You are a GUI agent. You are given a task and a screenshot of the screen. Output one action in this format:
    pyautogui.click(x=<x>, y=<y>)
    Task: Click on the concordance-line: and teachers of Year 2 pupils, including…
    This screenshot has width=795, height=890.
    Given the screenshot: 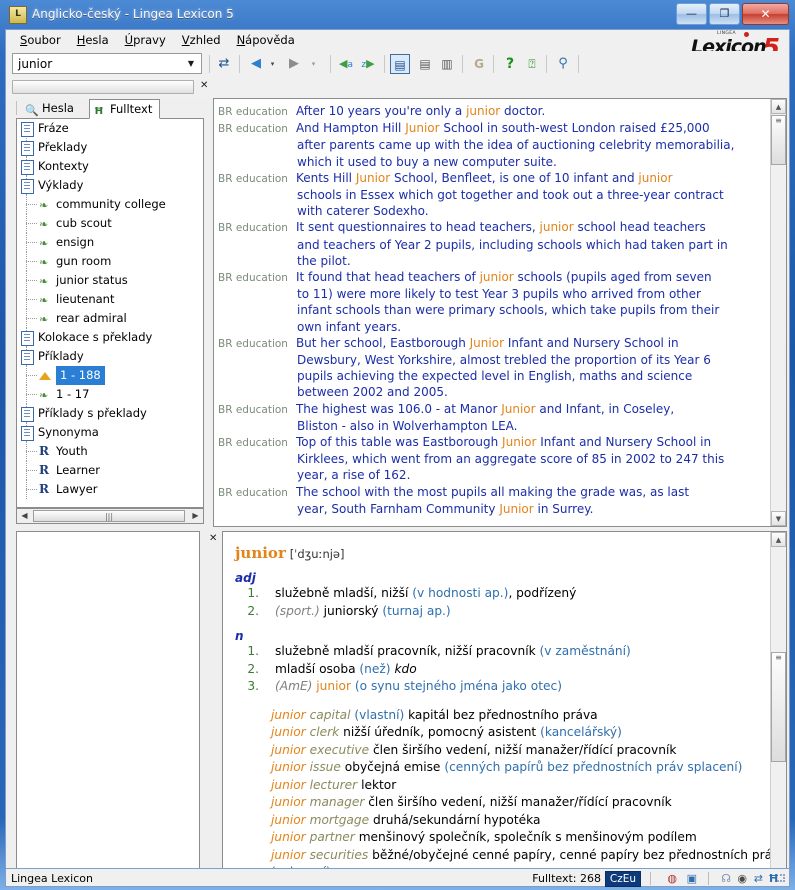 What is the action you would take?
    pyautogui.click(x=501, y=245)
    